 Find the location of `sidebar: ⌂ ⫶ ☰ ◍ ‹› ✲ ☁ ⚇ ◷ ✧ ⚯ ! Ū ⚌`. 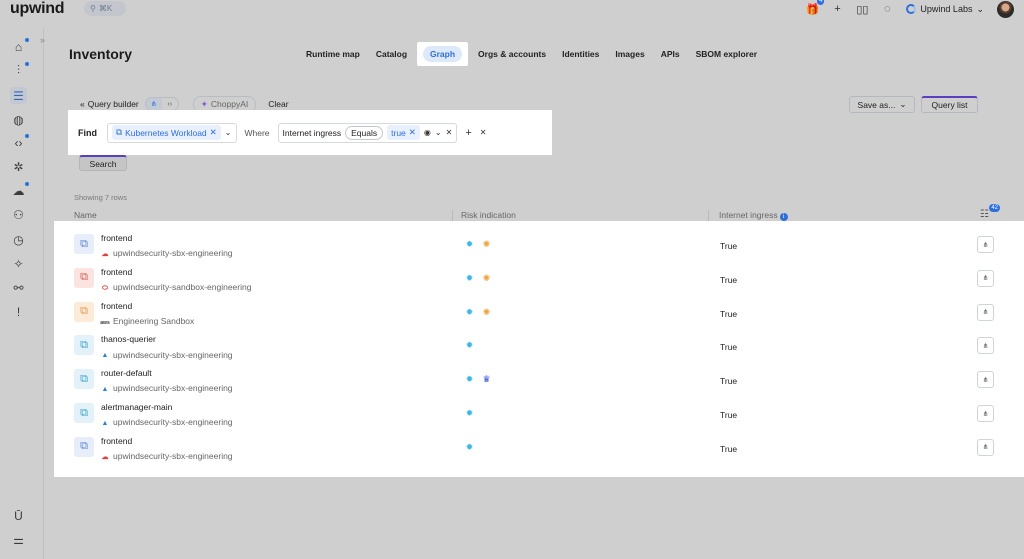

sidebar: ⌂ ⫶ ☰ ◍ ‹› ✲ ☁ ⚇ ◷ ✧ ⚯ ! Ū ⚌ is located at coordinates (19, 293).